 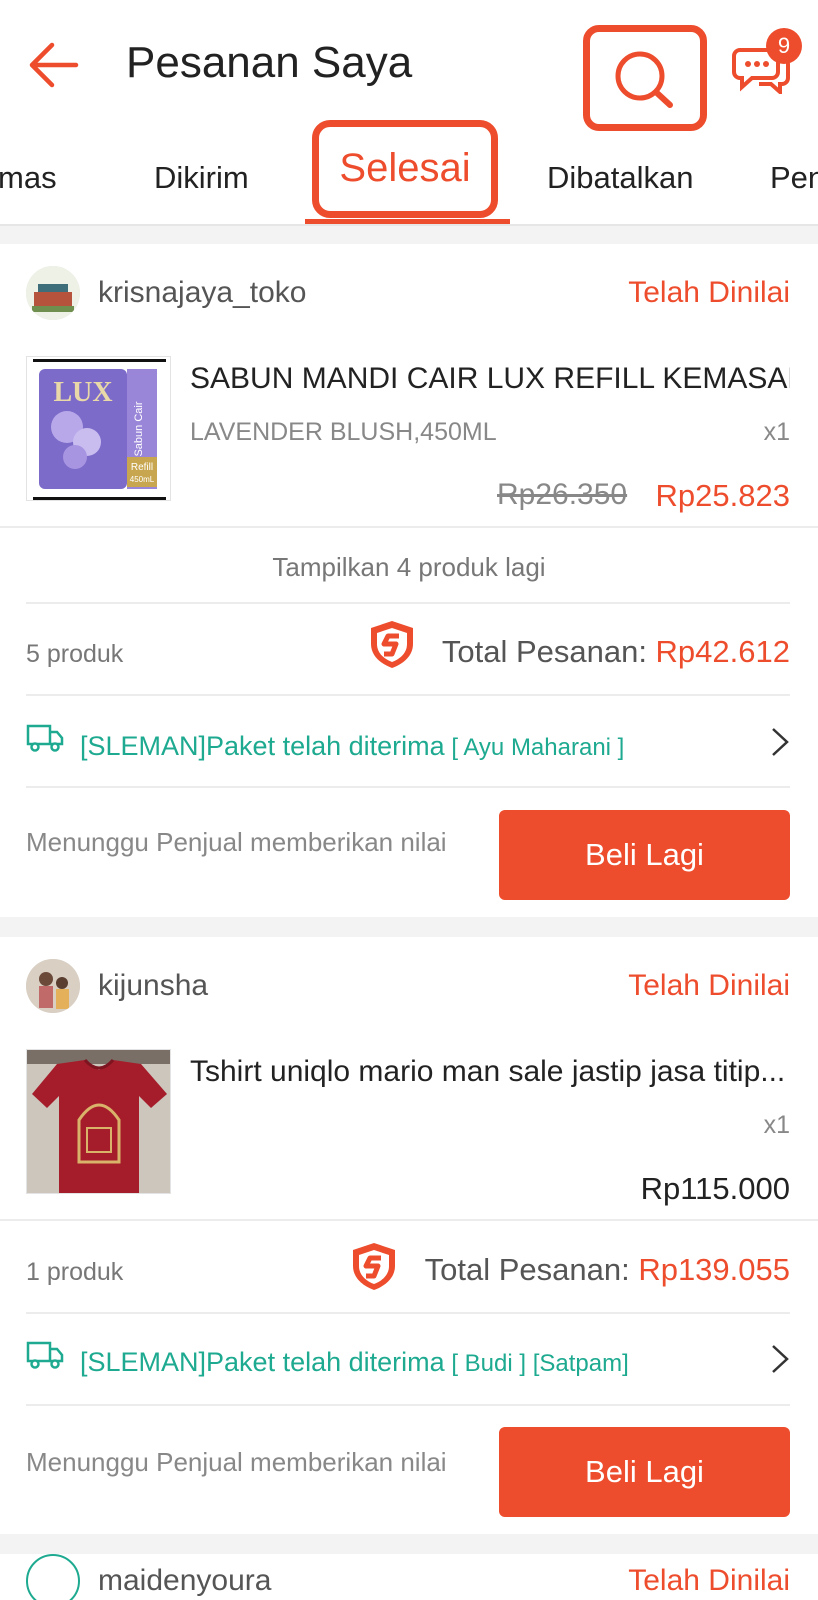 I want to click on product-price: Rp25.823, so click(x=722, y=495).